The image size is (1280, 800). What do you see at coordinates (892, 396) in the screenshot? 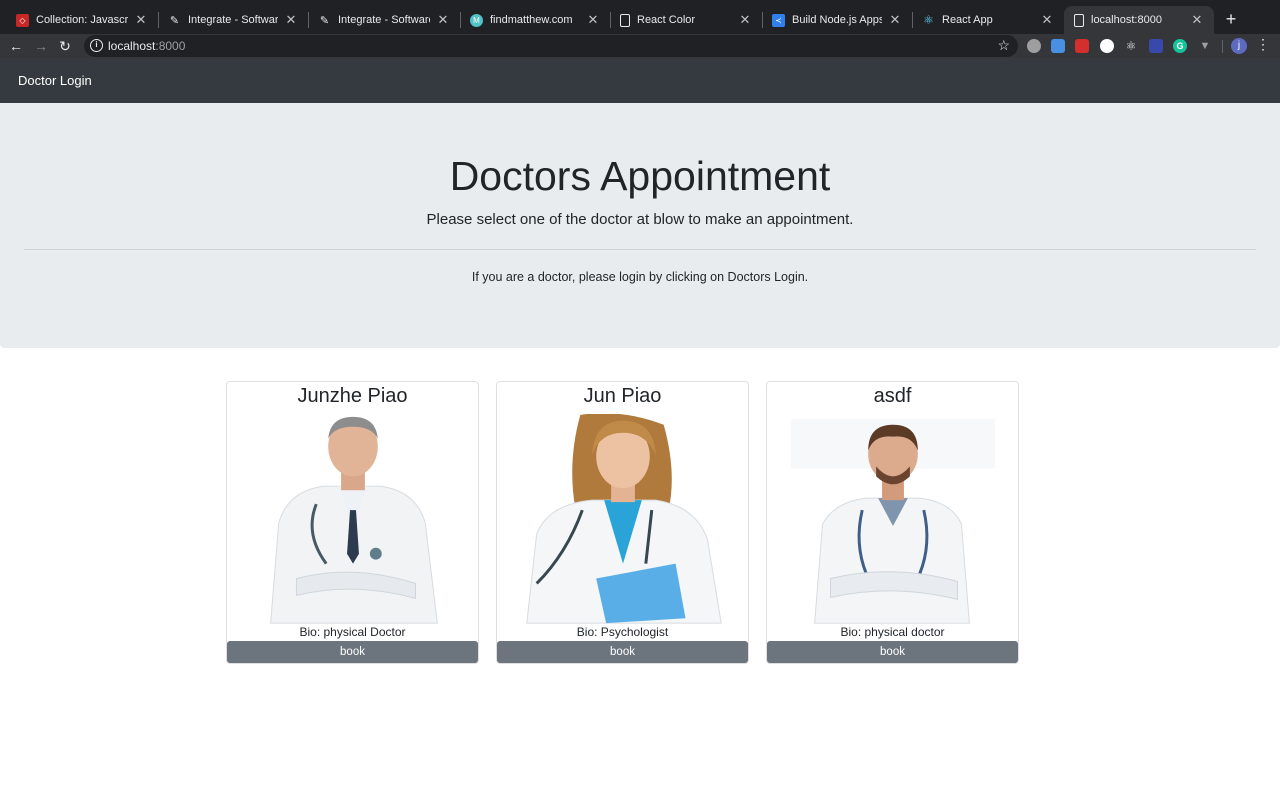
I see `doctor-name: asdf` at bounding box center [892, 396].